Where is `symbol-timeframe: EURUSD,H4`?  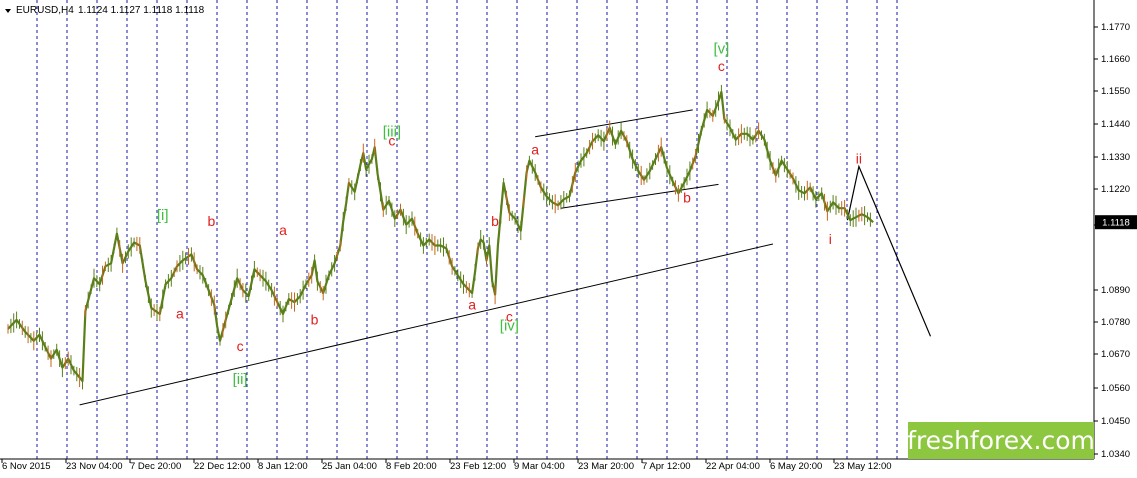 symbol-timeframe: EURUSD,H4 is located at coordinates (45, 10).